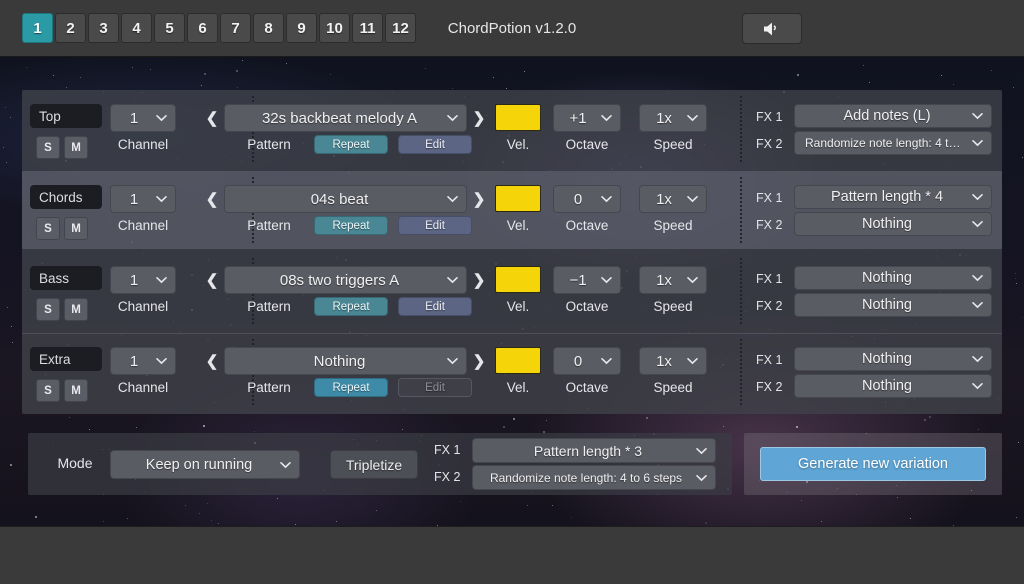 Image resolution: width=1024 pixels, height=584 pixels. What do you see at coordinates (202, 28) in the screenshot?
I see `pattern-tab-6: 6` at bounding box center [202, 28].